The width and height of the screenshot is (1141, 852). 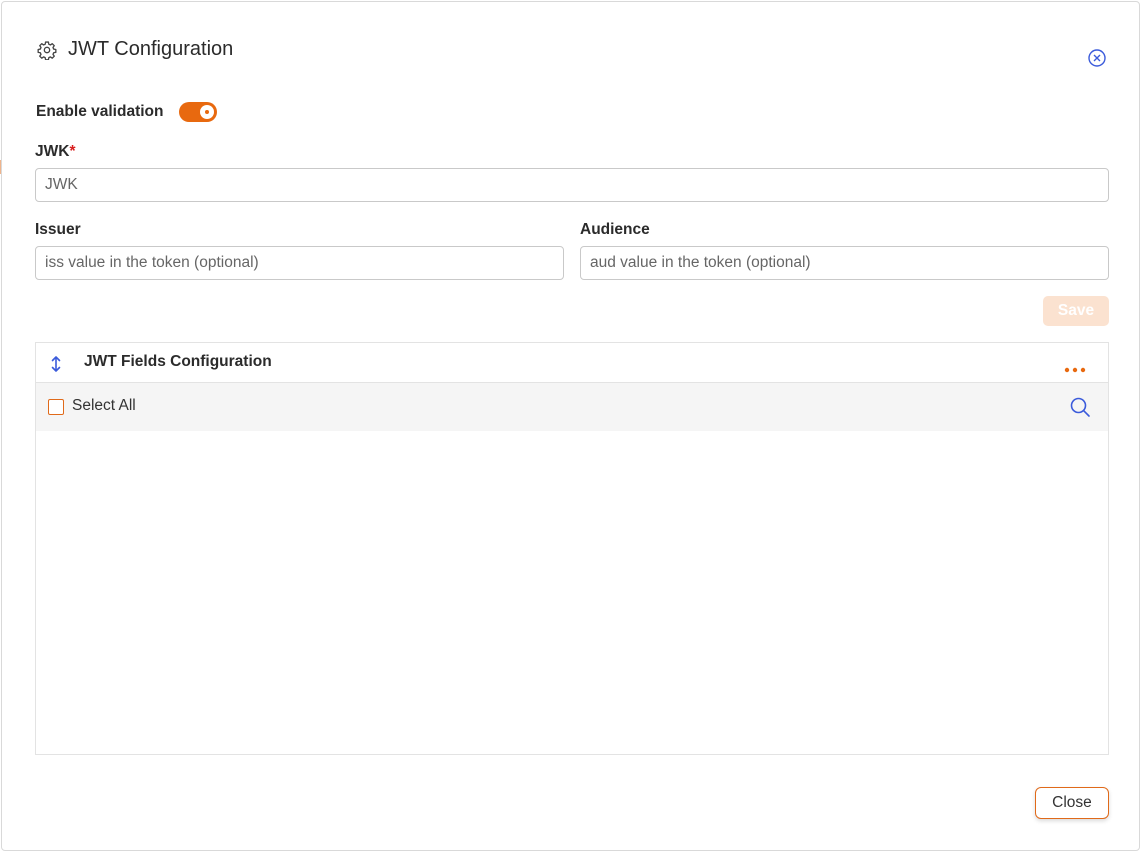 I want to click on panel-title: JWT Fields Configuration, so click(x=178, y=361).